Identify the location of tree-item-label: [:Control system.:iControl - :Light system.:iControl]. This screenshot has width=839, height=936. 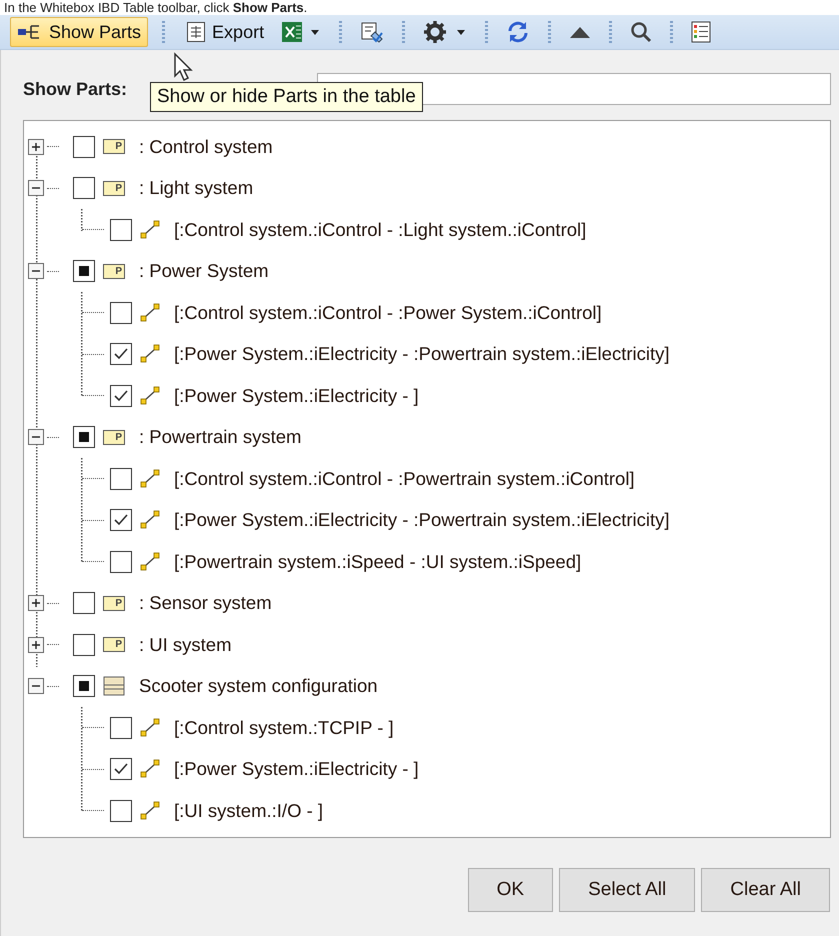
(380, 229).